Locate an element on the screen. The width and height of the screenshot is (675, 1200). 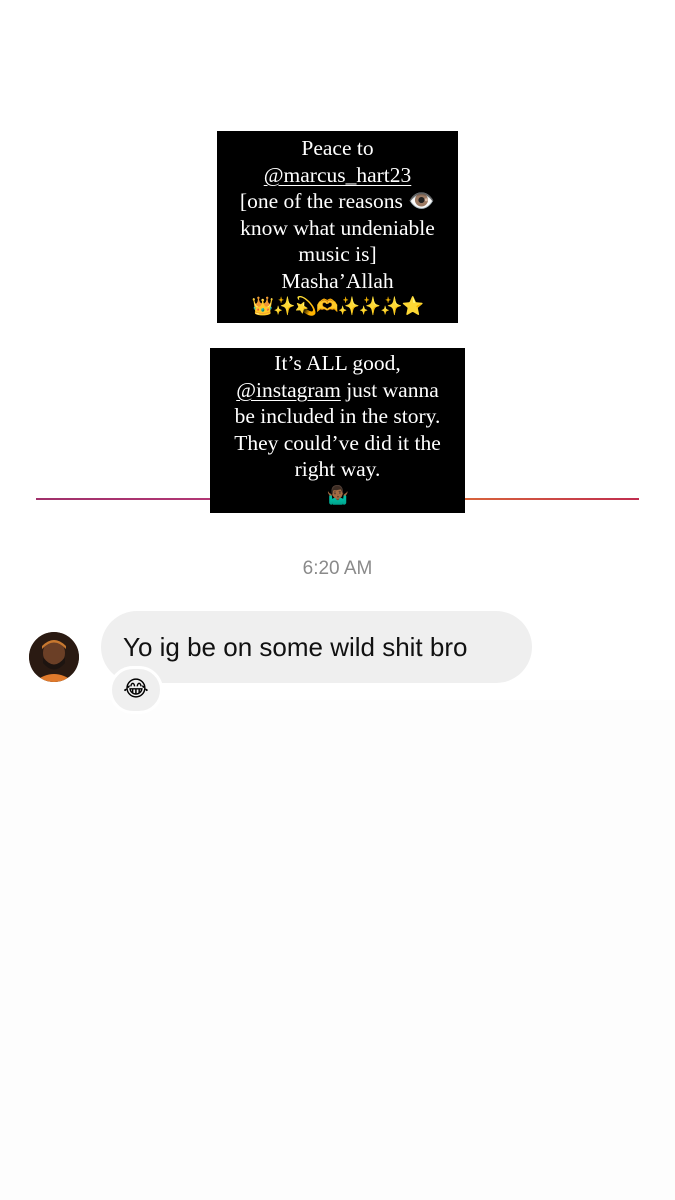
story-2-line-5: right way. is located at coordinates (337, 469).